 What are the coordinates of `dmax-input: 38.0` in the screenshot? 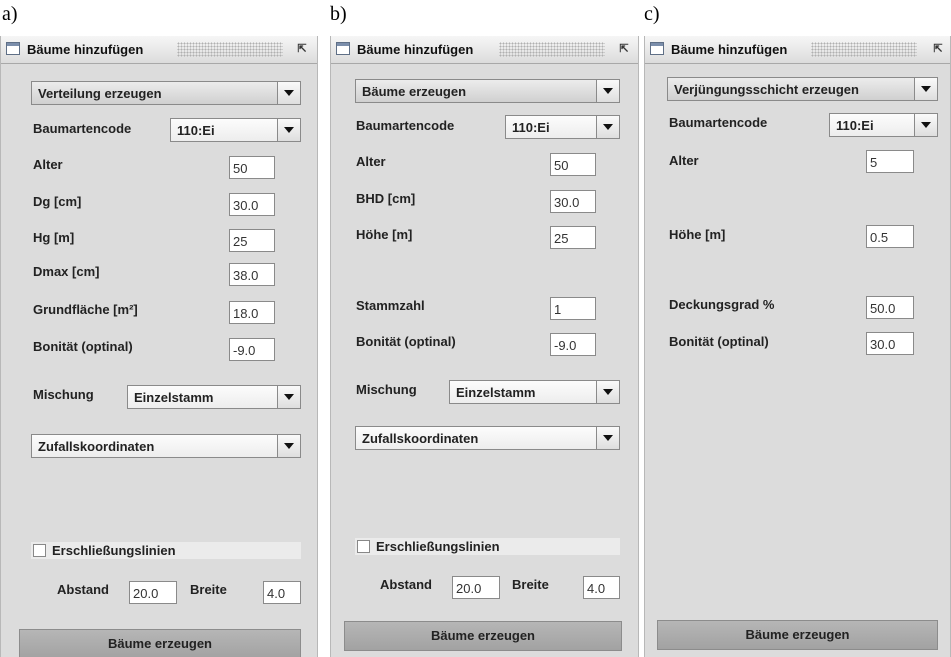 It's located at (252, 274).